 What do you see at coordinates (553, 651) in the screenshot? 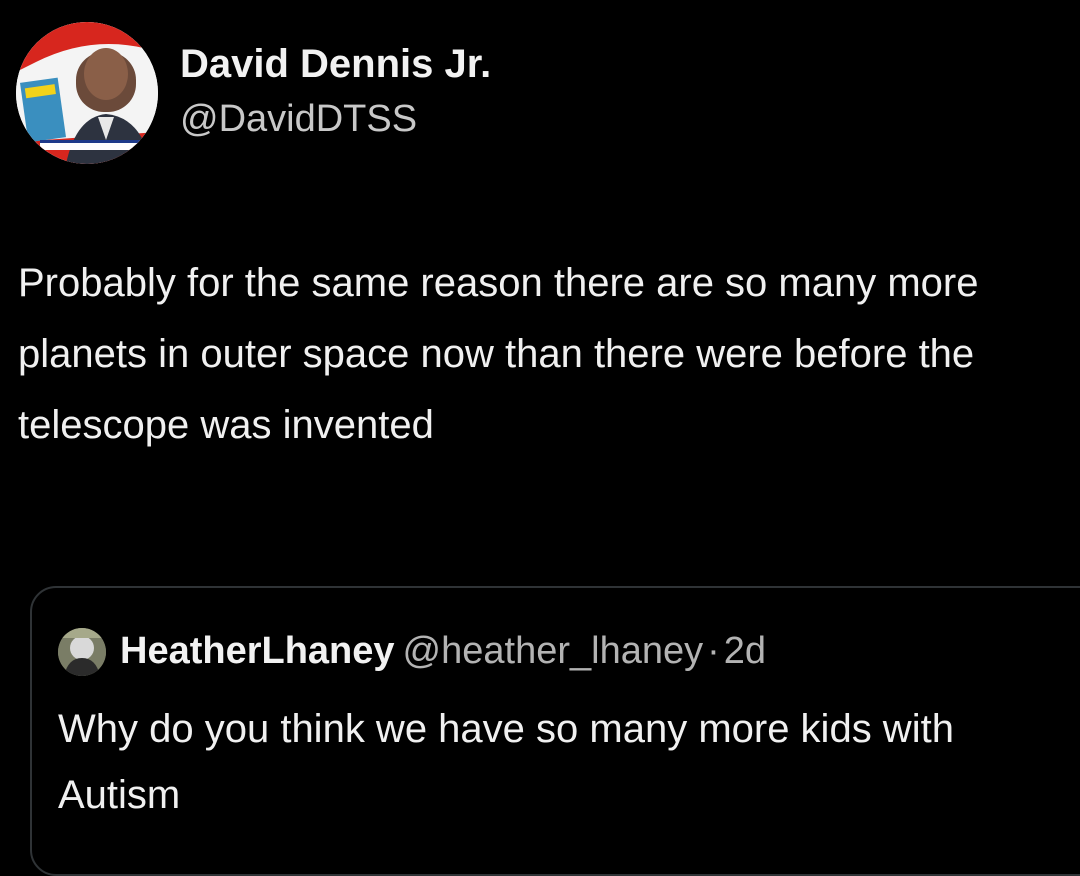
I see `quoted-author-handle: @heather_lhaney` at bounding box center [553, 651].